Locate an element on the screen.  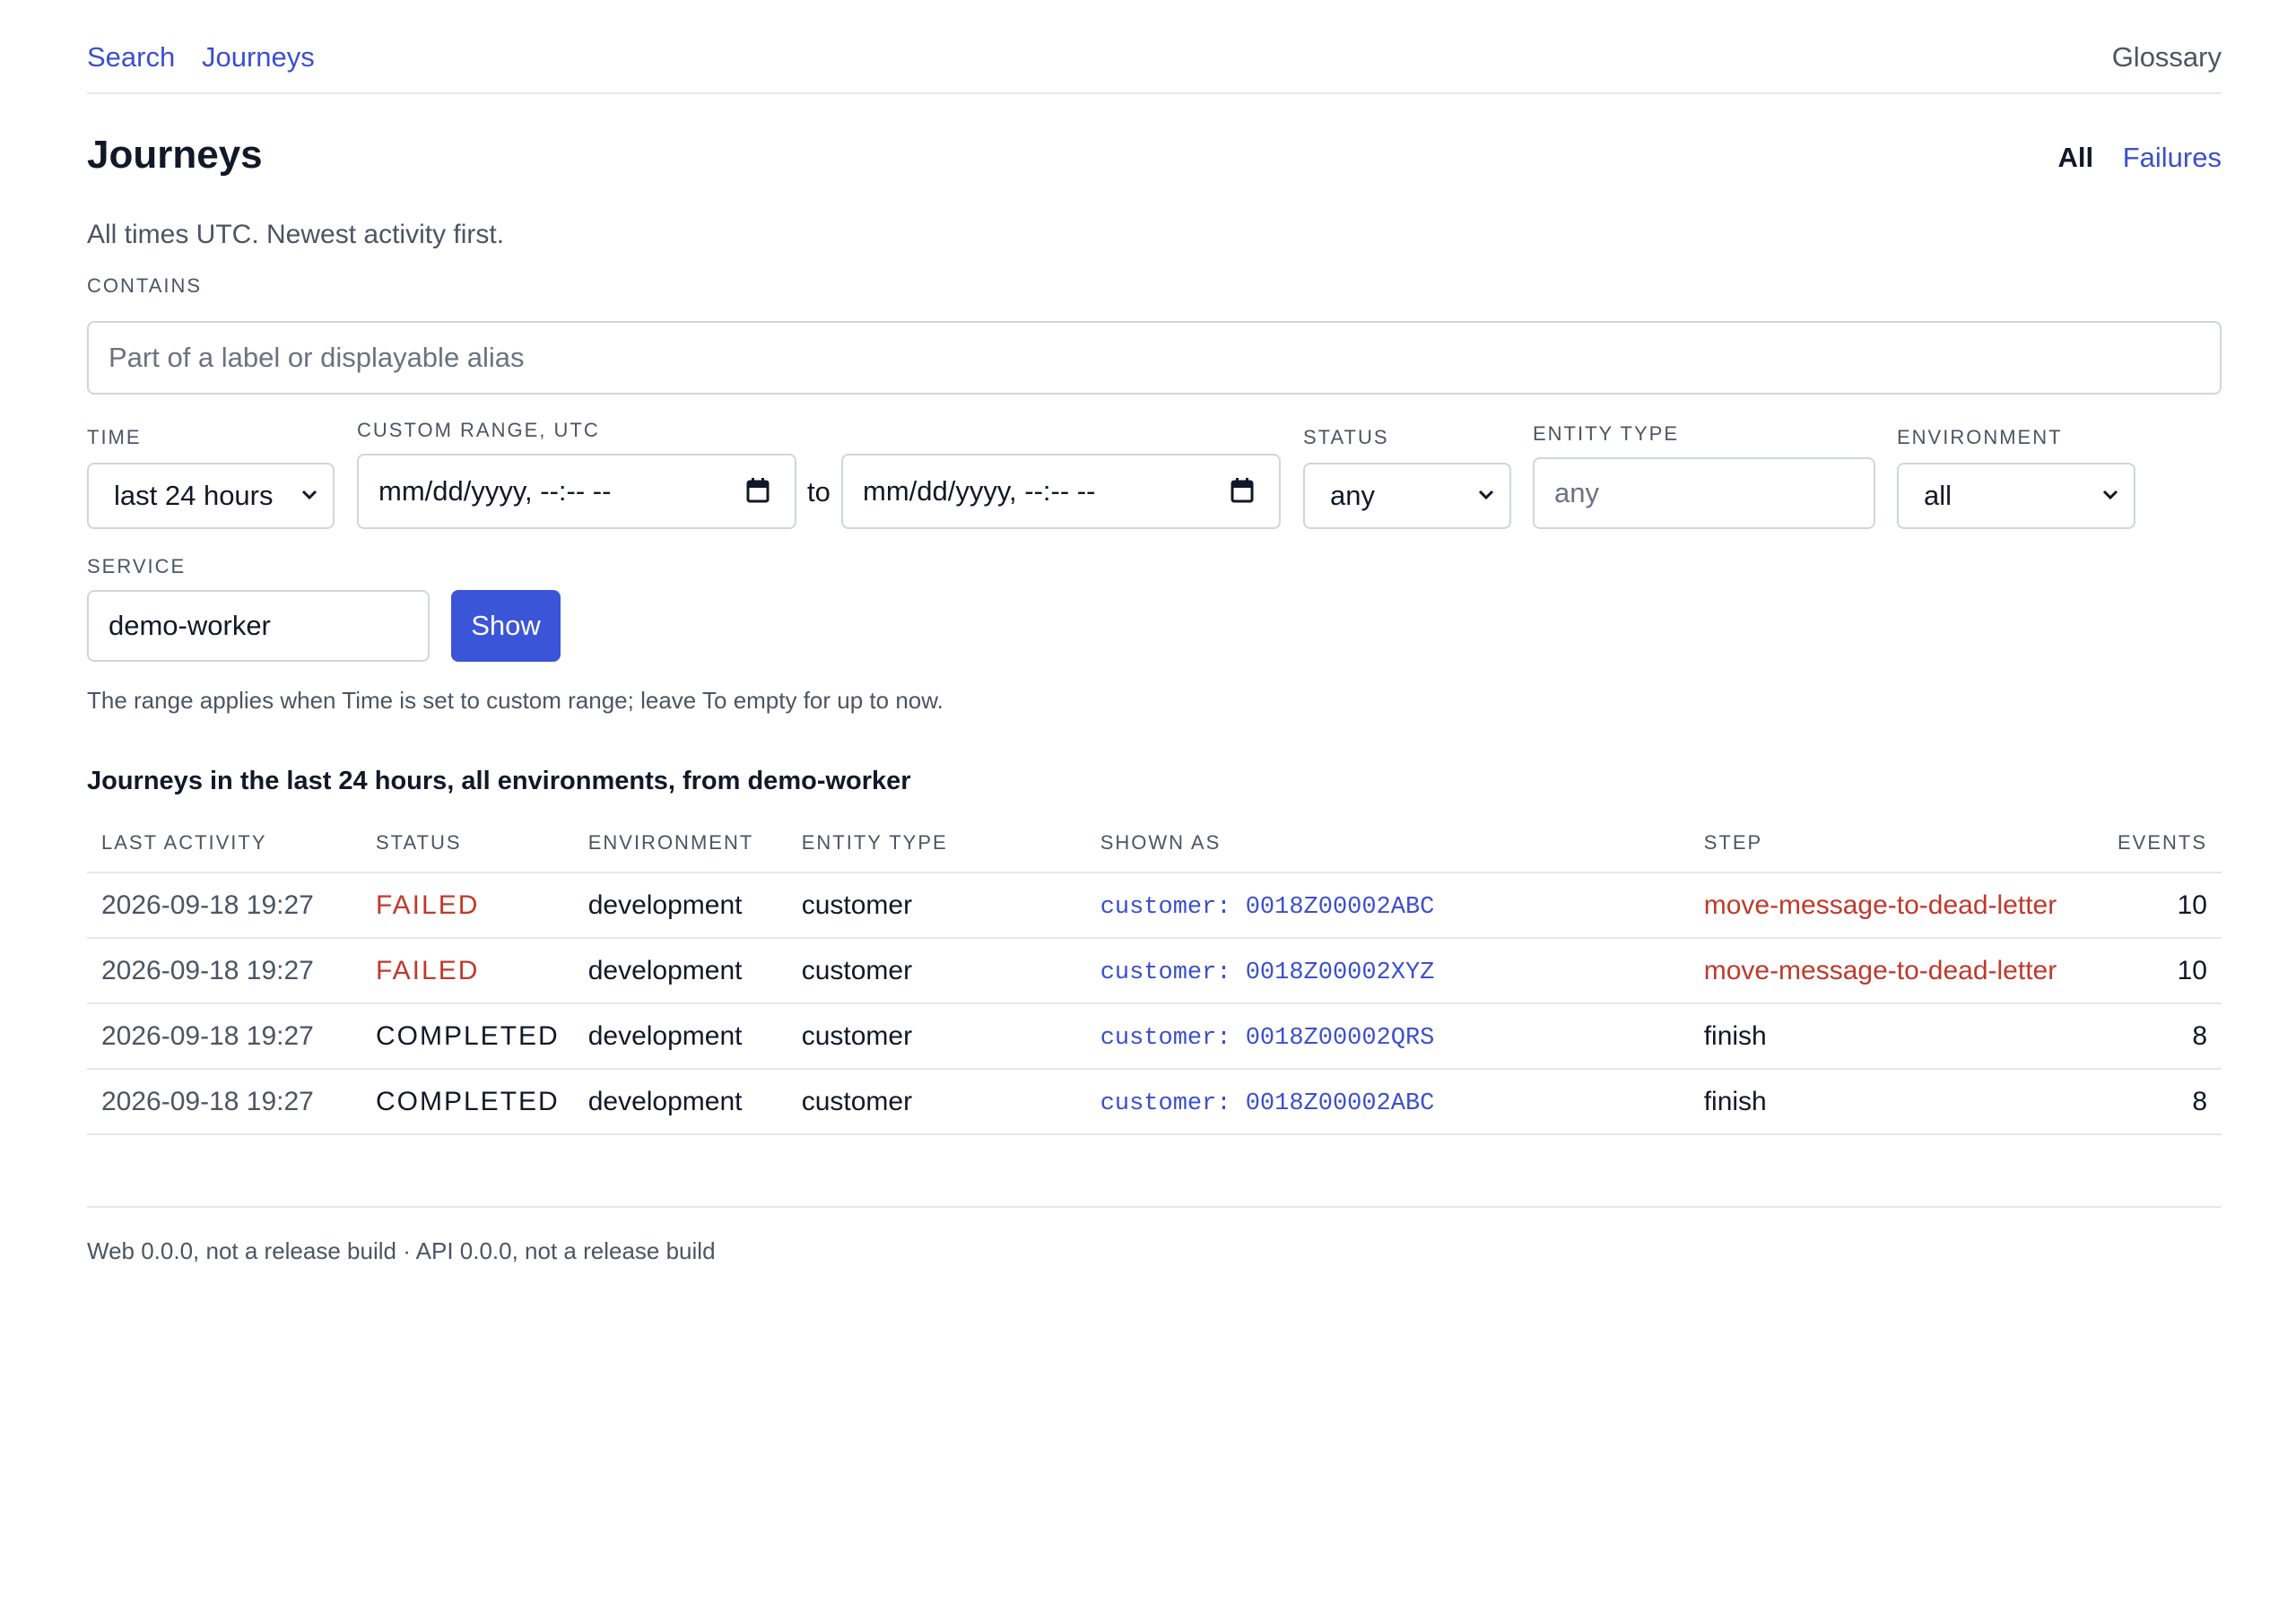
time-select-value: last 24 hours is located at coordinates (194, 495).